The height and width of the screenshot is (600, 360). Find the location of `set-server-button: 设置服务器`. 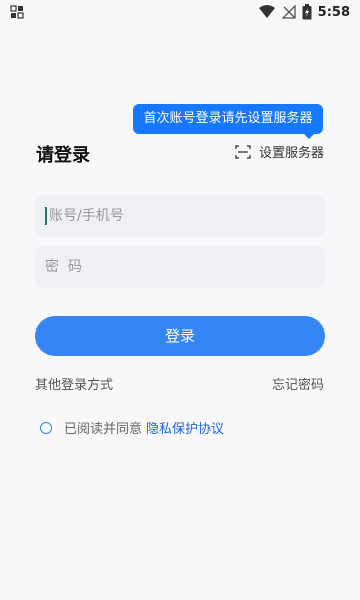

set-server-button: 设置服务器 is located at coordinates (279, 151).